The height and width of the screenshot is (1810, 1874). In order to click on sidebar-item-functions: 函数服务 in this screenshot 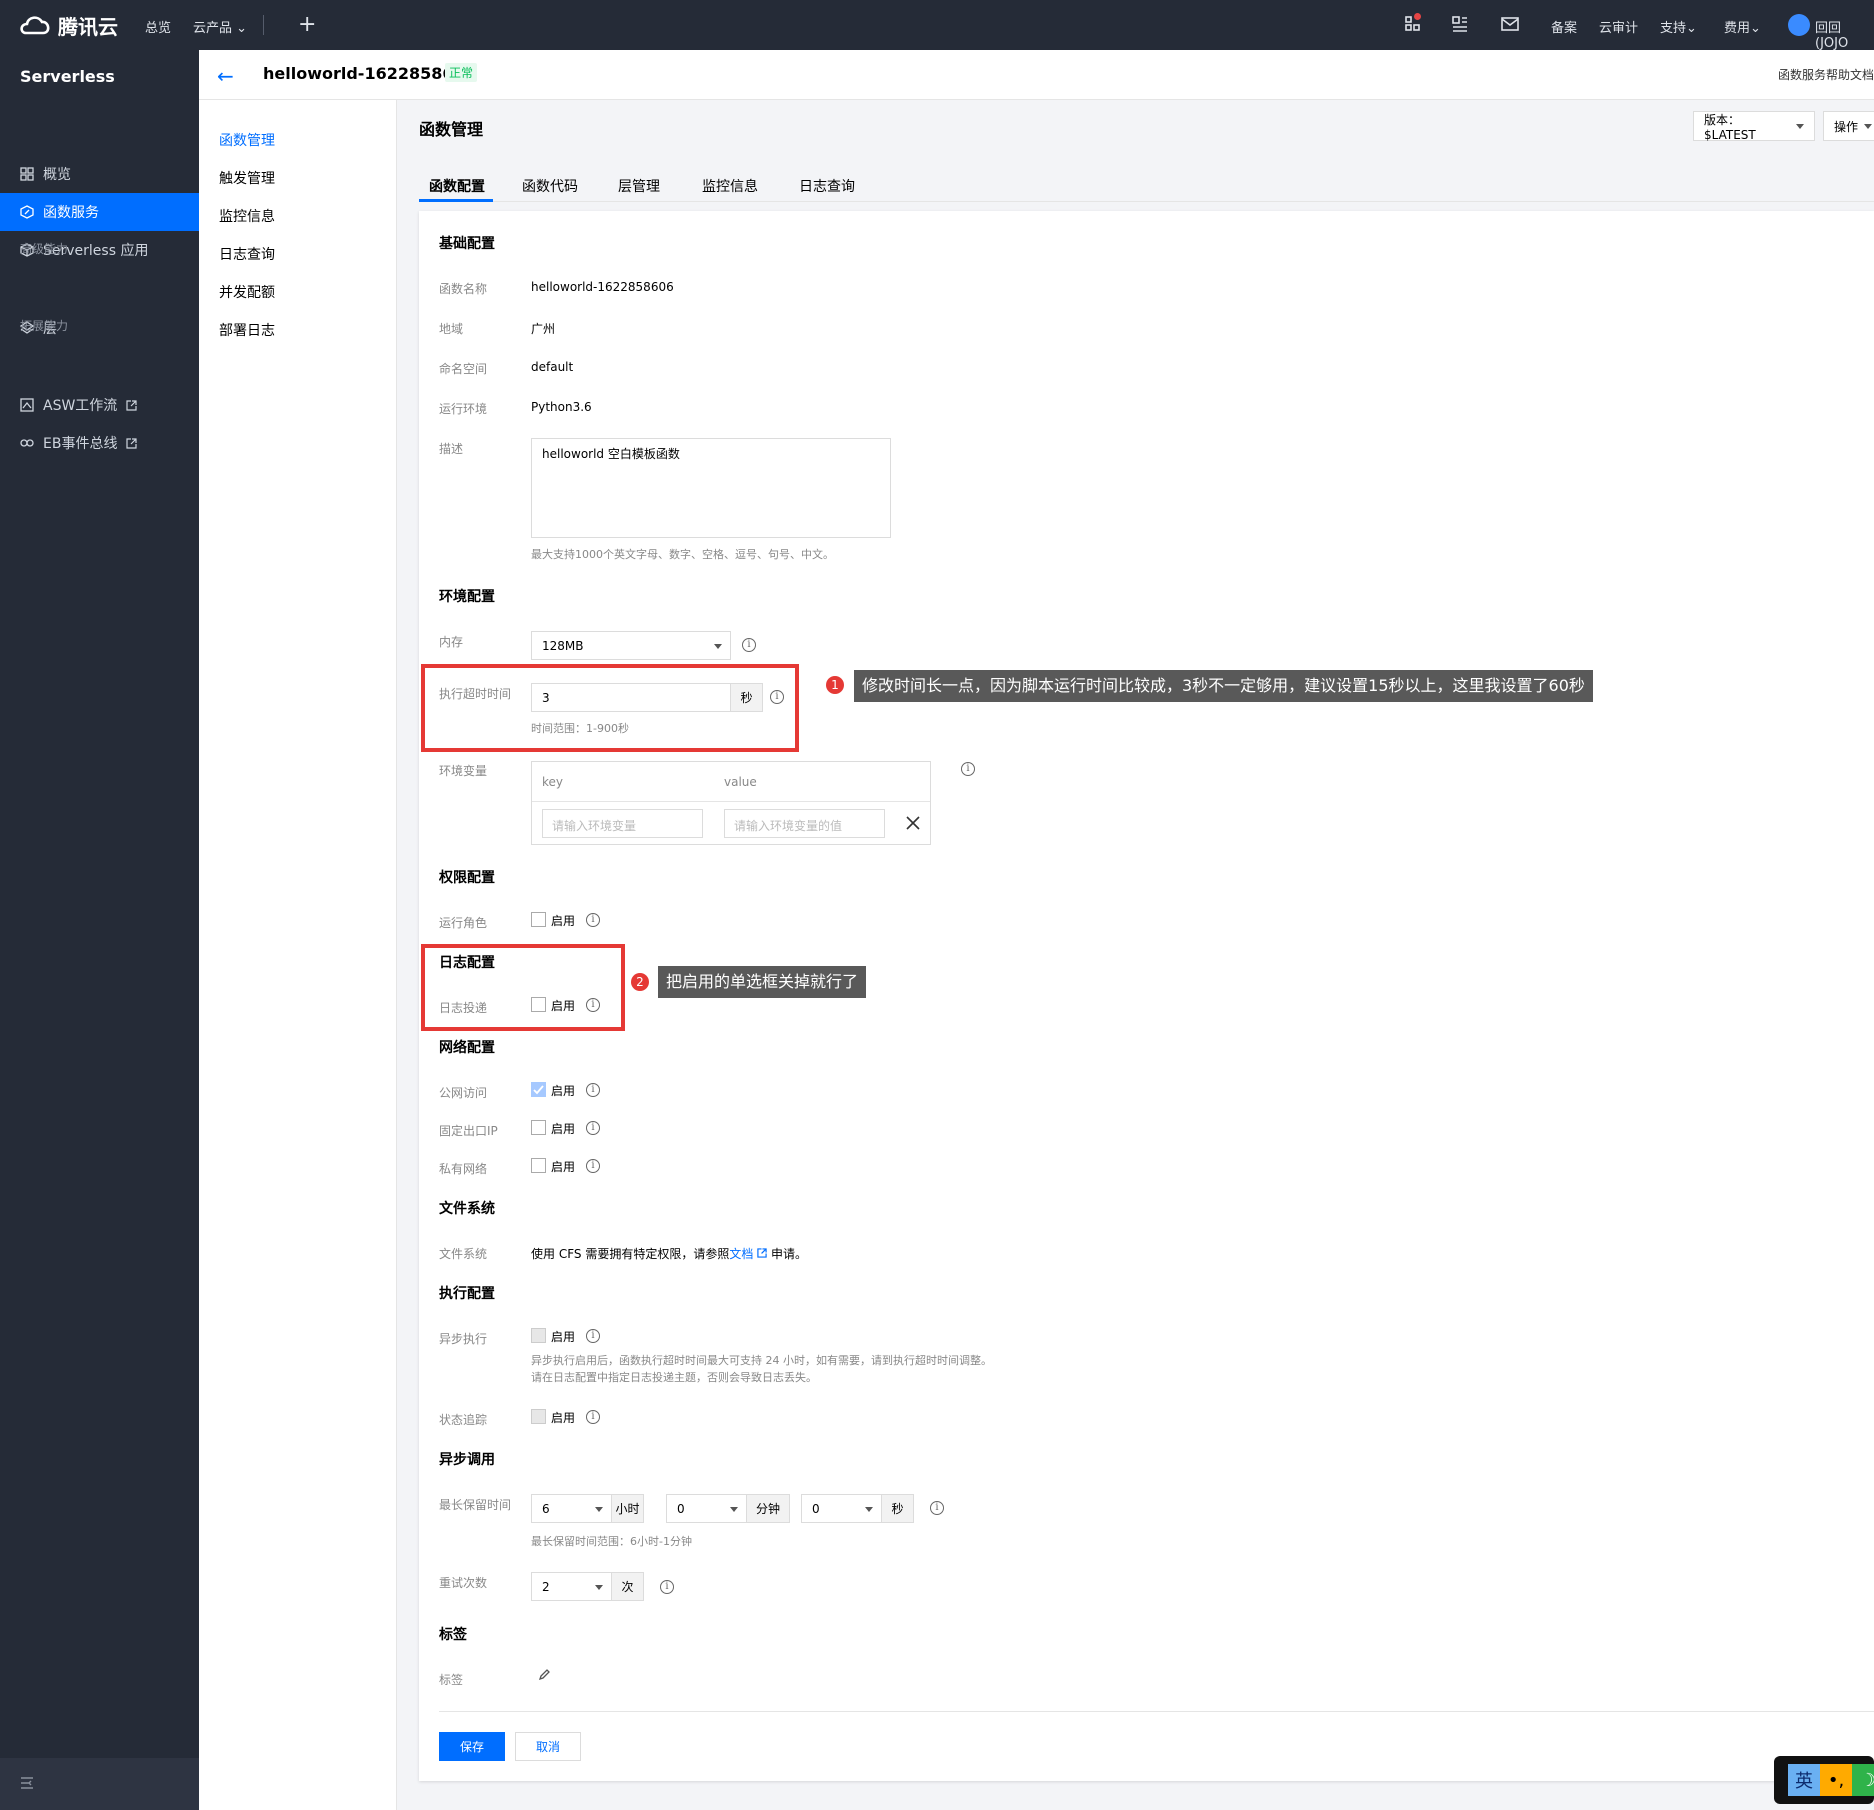, I will do `click(99, 212)`.